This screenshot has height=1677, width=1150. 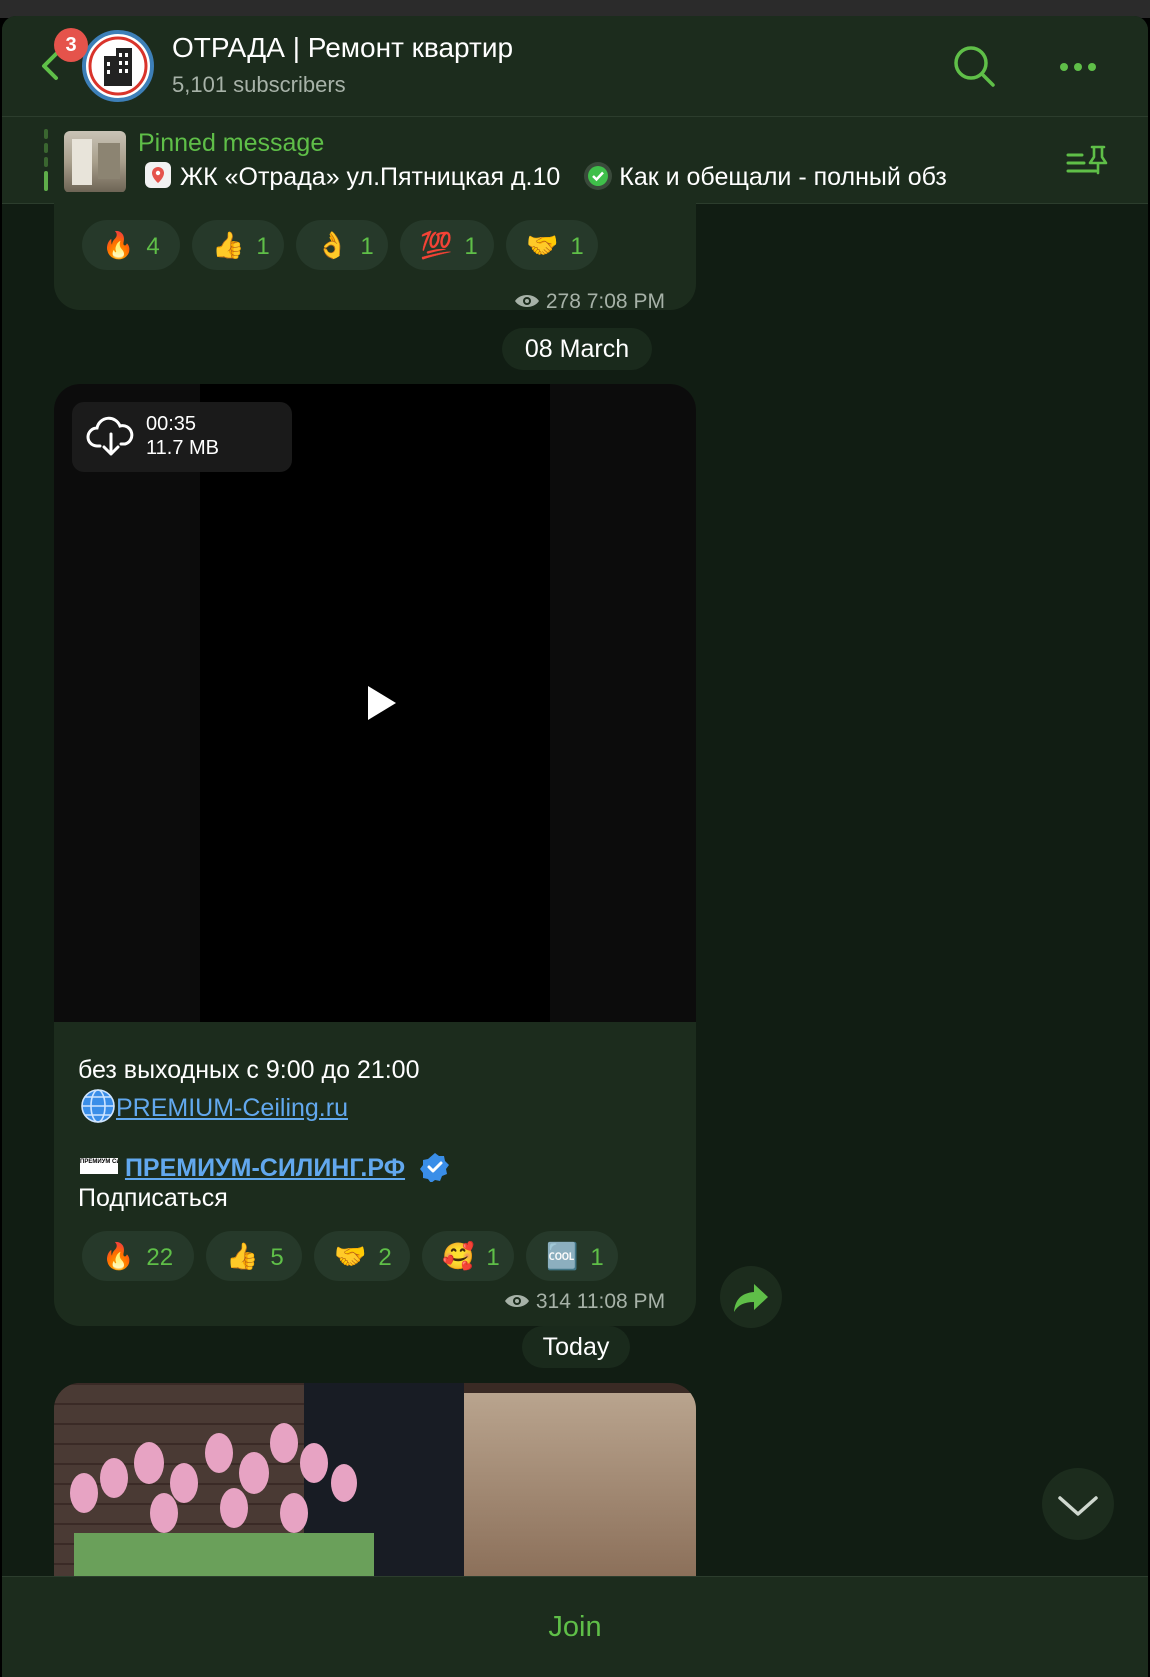 I want to click on unread-badge: 3, so click(x=71, y=45).